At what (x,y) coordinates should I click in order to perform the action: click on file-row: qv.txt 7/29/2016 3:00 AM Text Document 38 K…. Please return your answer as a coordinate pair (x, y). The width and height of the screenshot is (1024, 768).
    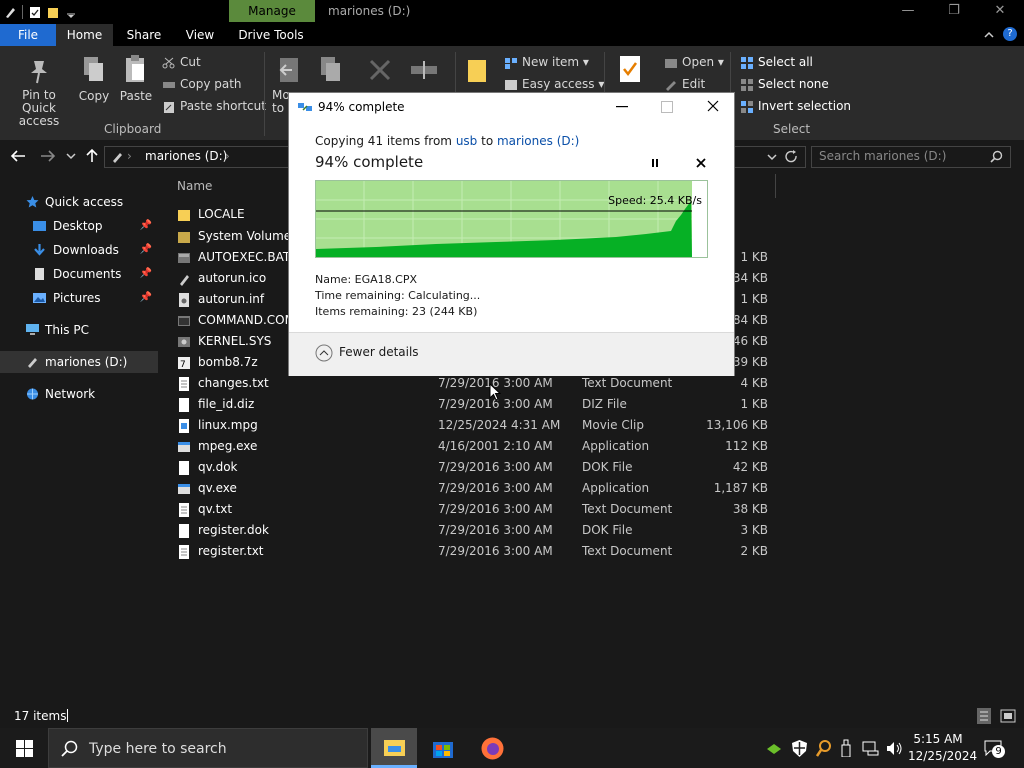
    Looking at the image, I should click on (591, 509).